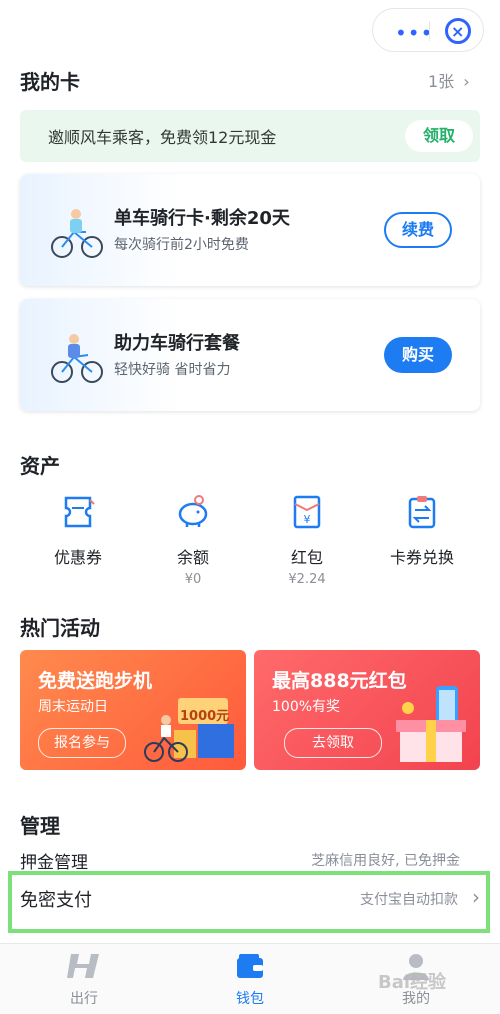 The width and height of the screenshot is (500, 1014). Describe the element at coordinates (421, 557) in the screenshot. I see `asset-label: 卡券兑换` at that location.